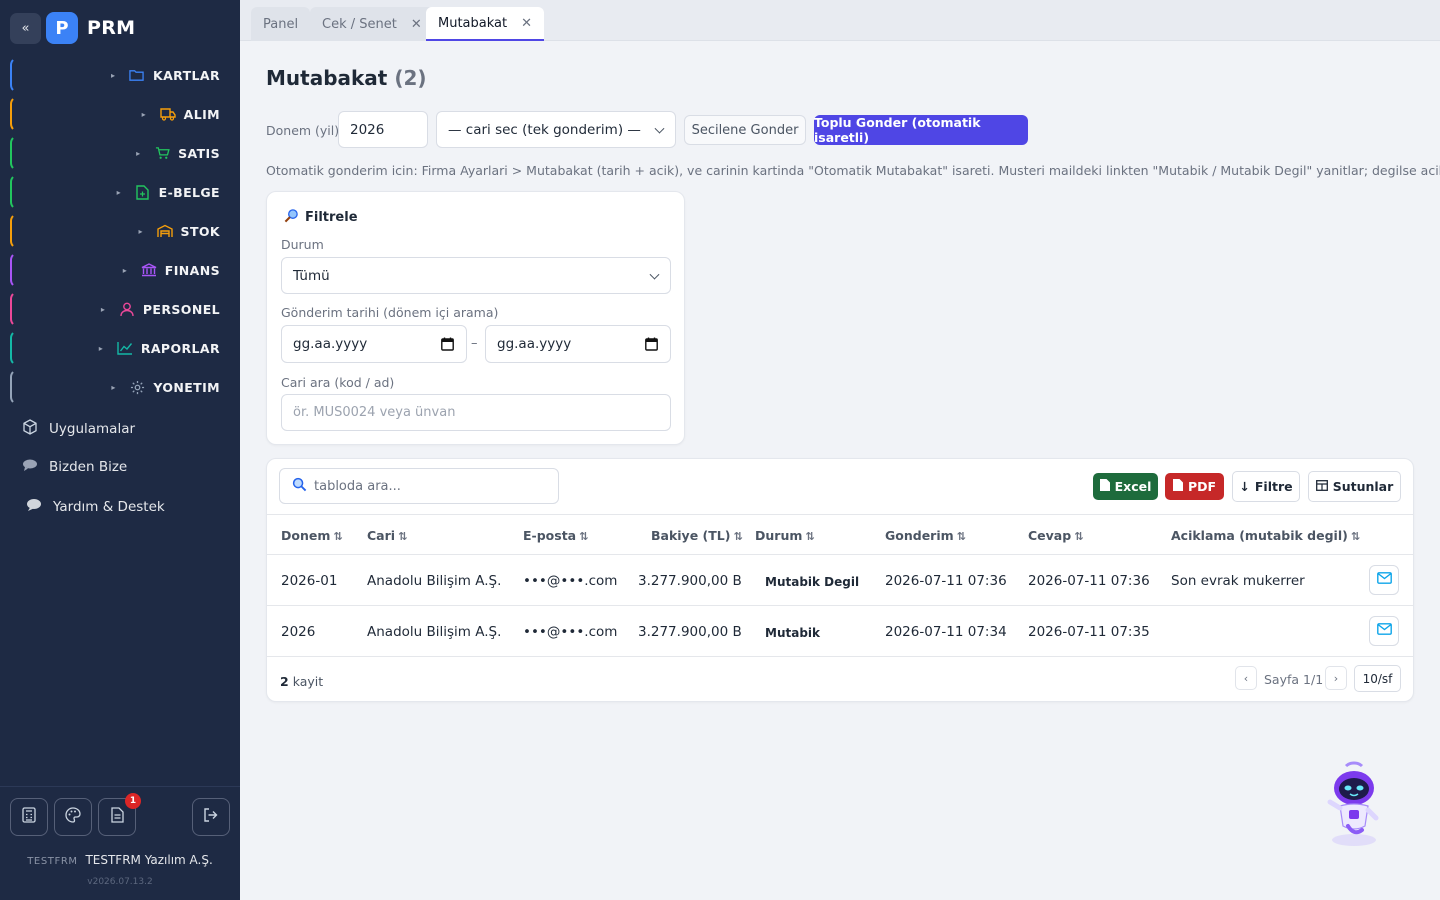 The width and height of the screenshot is (1440, 900). What do you see at coordinates (1265, 535) in the screenshot?
I see `col-aciklama: Aciklama (mutabik degil) ⇅` at bounding box center [1265, 535].